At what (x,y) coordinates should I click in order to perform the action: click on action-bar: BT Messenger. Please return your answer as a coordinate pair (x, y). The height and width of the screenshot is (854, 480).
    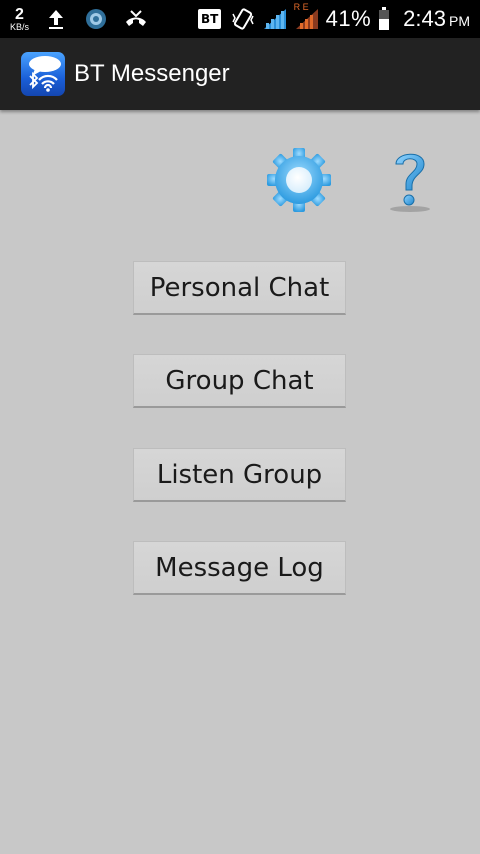
    Looking at the image, I should click on (240, 74).